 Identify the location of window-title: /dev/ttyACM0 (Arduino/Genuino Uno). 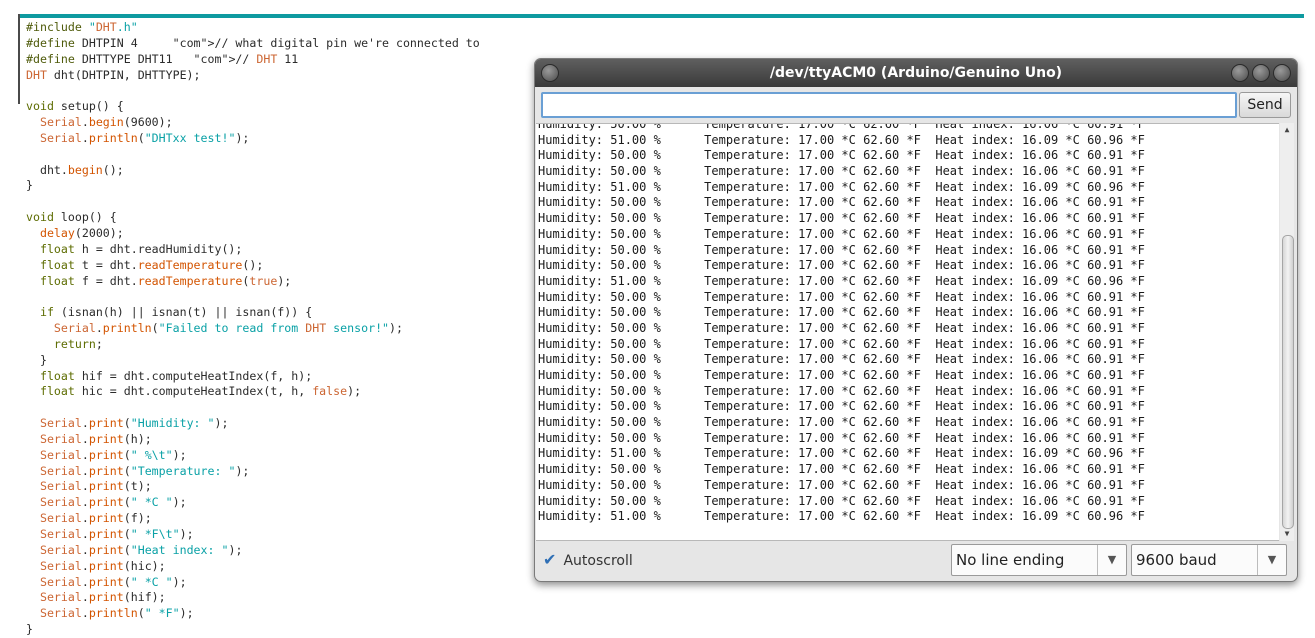
(916, 73).